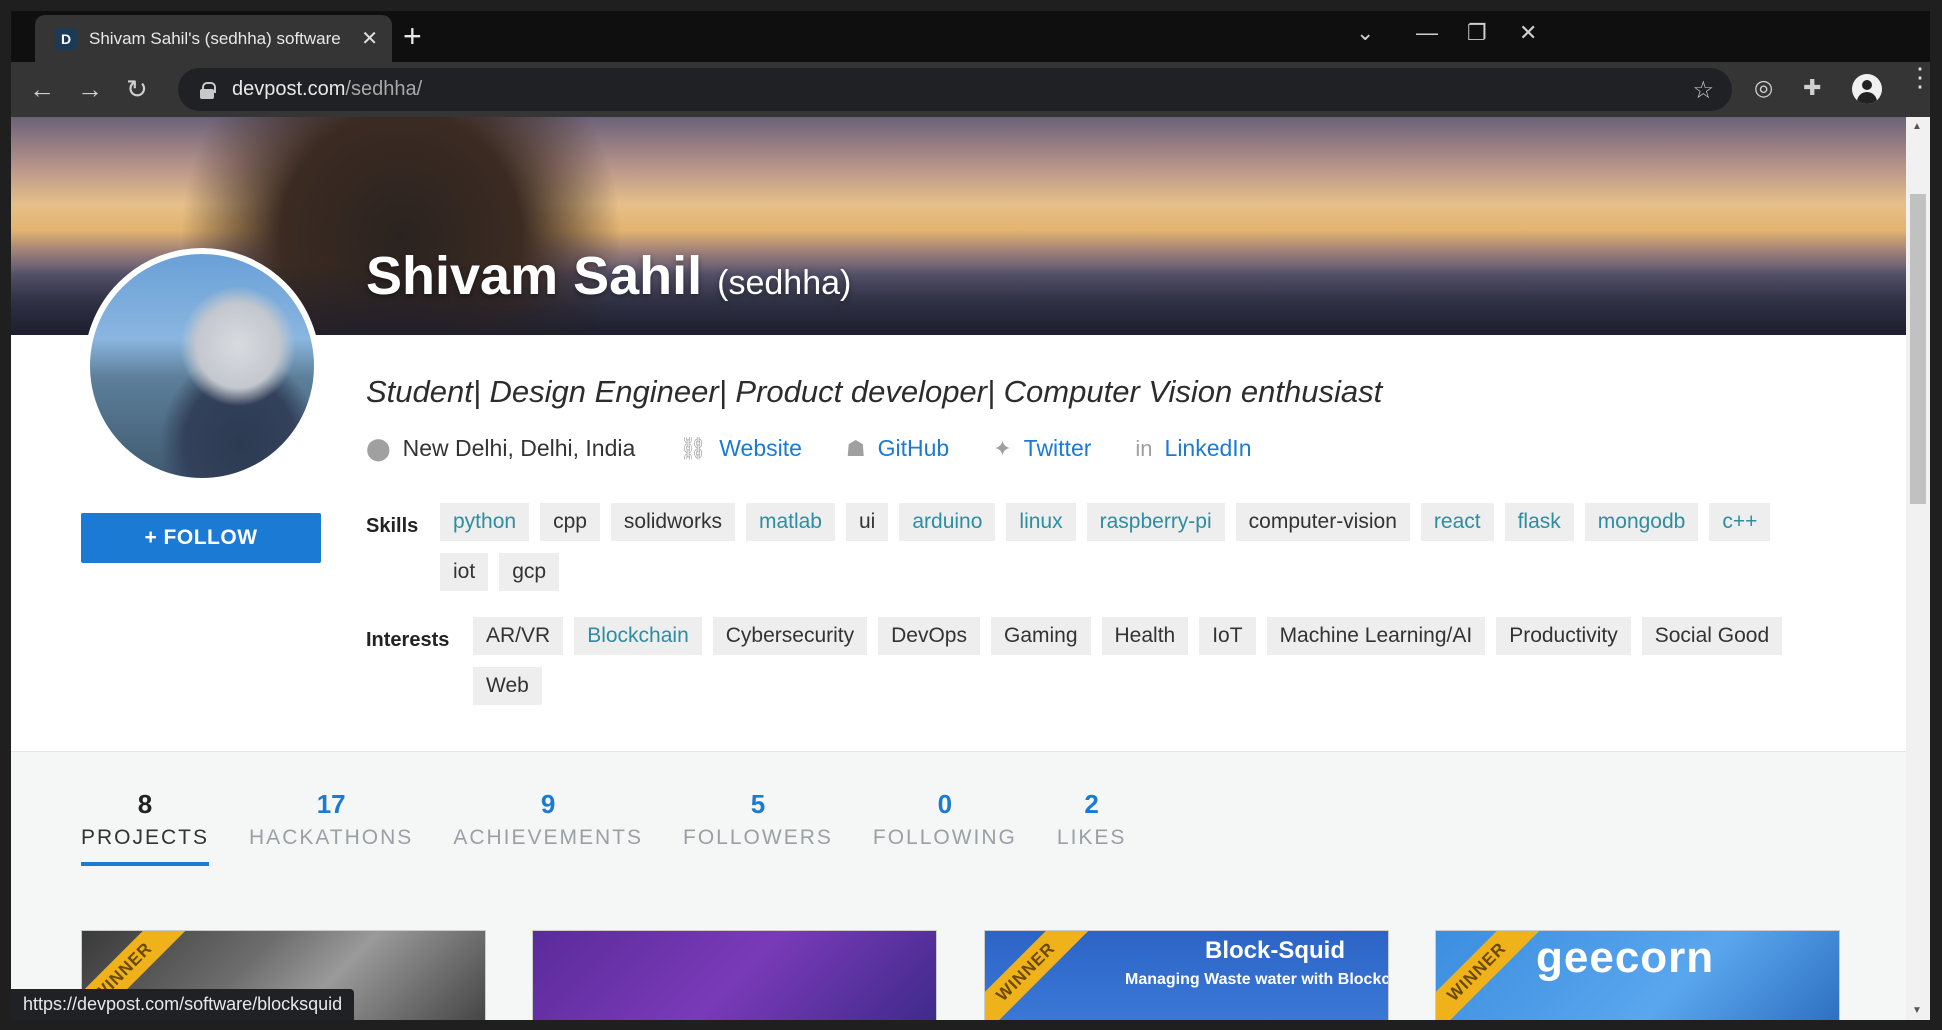 This screenshot has width=1942, height=1030. I want to click on tag-chip: gcp, so click(529, 572).